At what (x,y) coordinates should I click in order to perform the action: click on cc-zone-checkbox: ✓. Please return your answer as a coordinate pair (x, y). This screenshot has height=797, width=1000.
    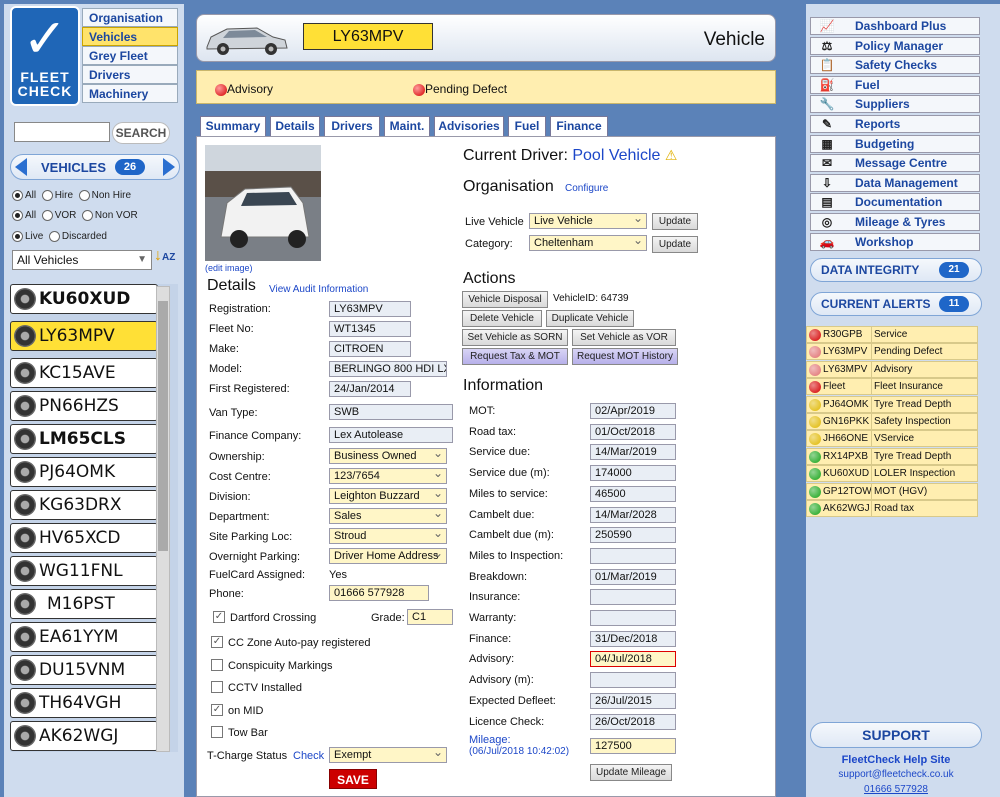
    Looking at the image, I should click on (217, 642).